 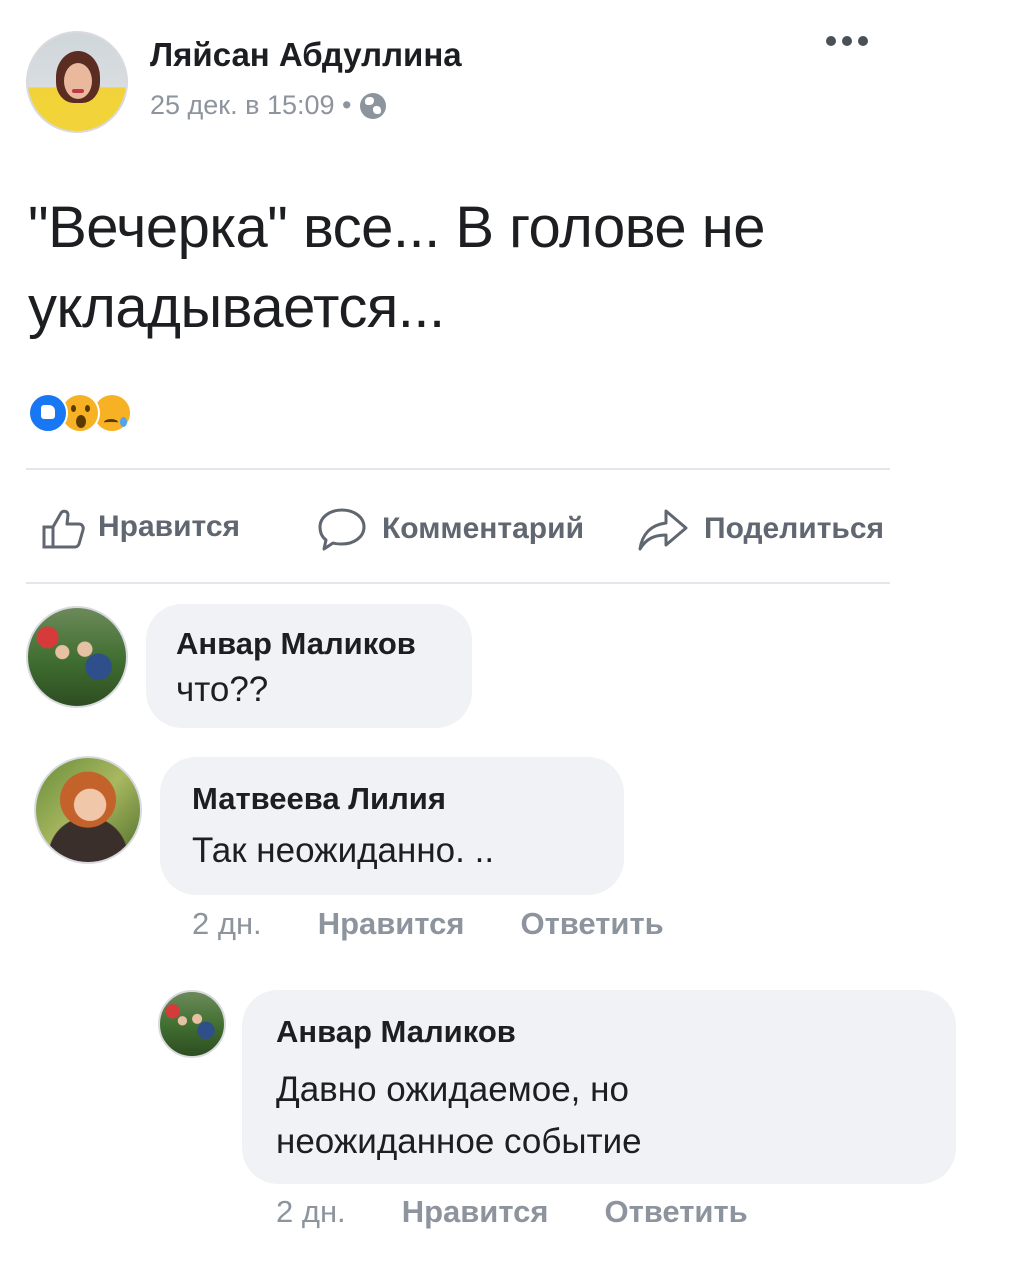 I want to click on comment-text: что??, so click(x=222, y=689).